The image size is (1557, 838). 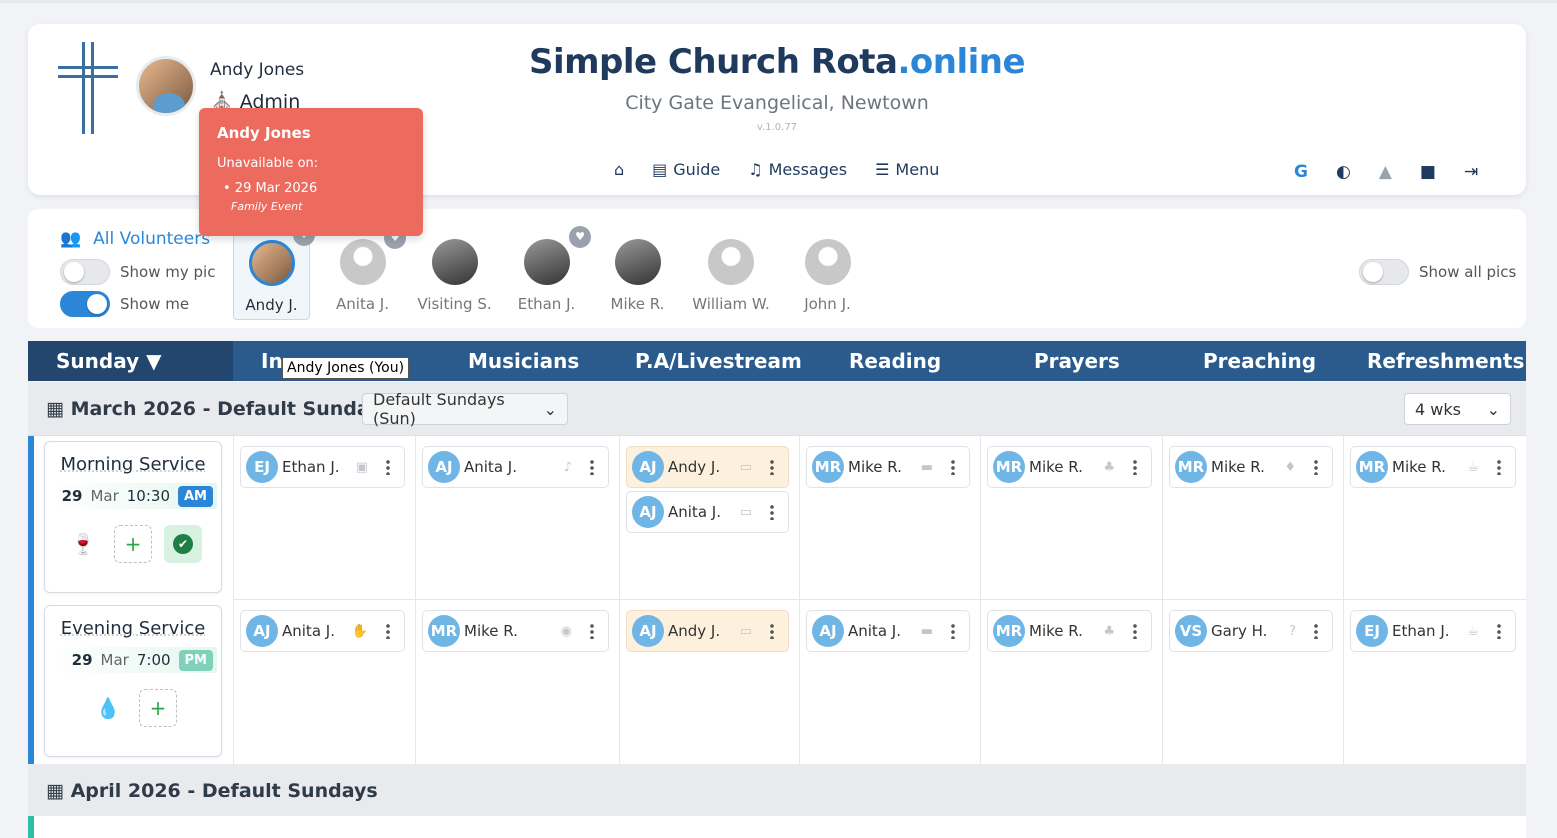 What do you see at coordinates (1471, 172) in the screenshot?
I see `logout-icon: ⇥` at bounding box center [1471, 172].